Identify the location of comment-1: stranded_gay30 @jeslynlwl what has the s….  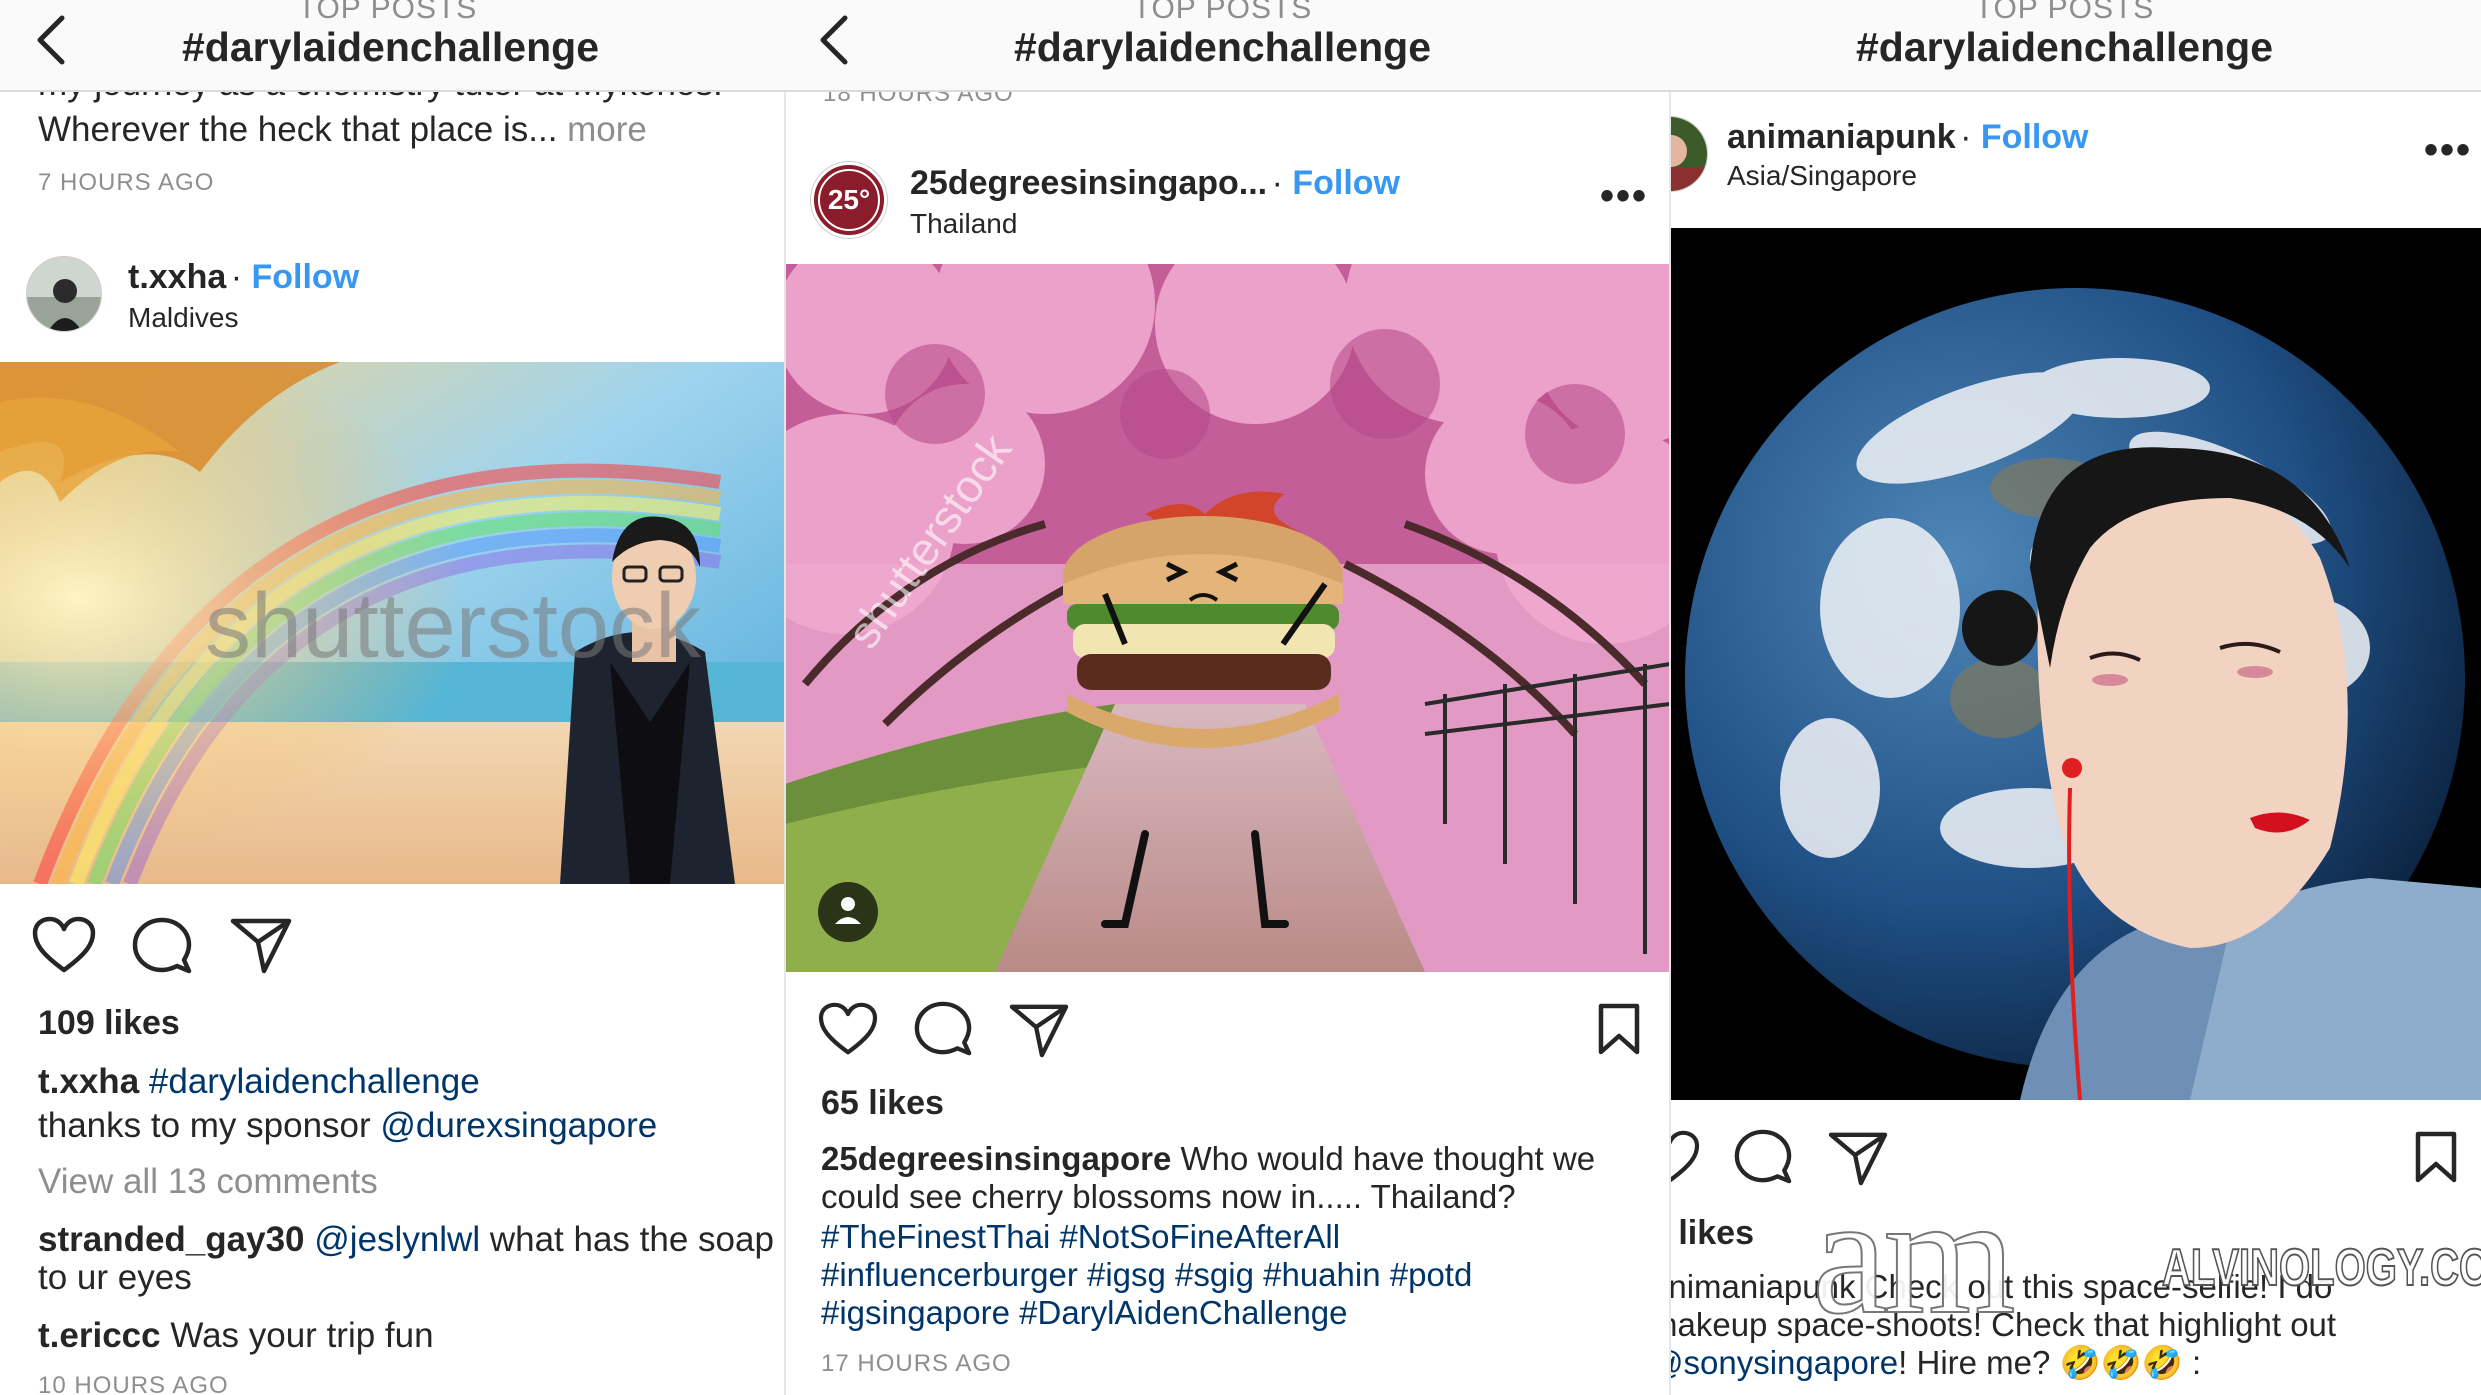
(406, 1239).